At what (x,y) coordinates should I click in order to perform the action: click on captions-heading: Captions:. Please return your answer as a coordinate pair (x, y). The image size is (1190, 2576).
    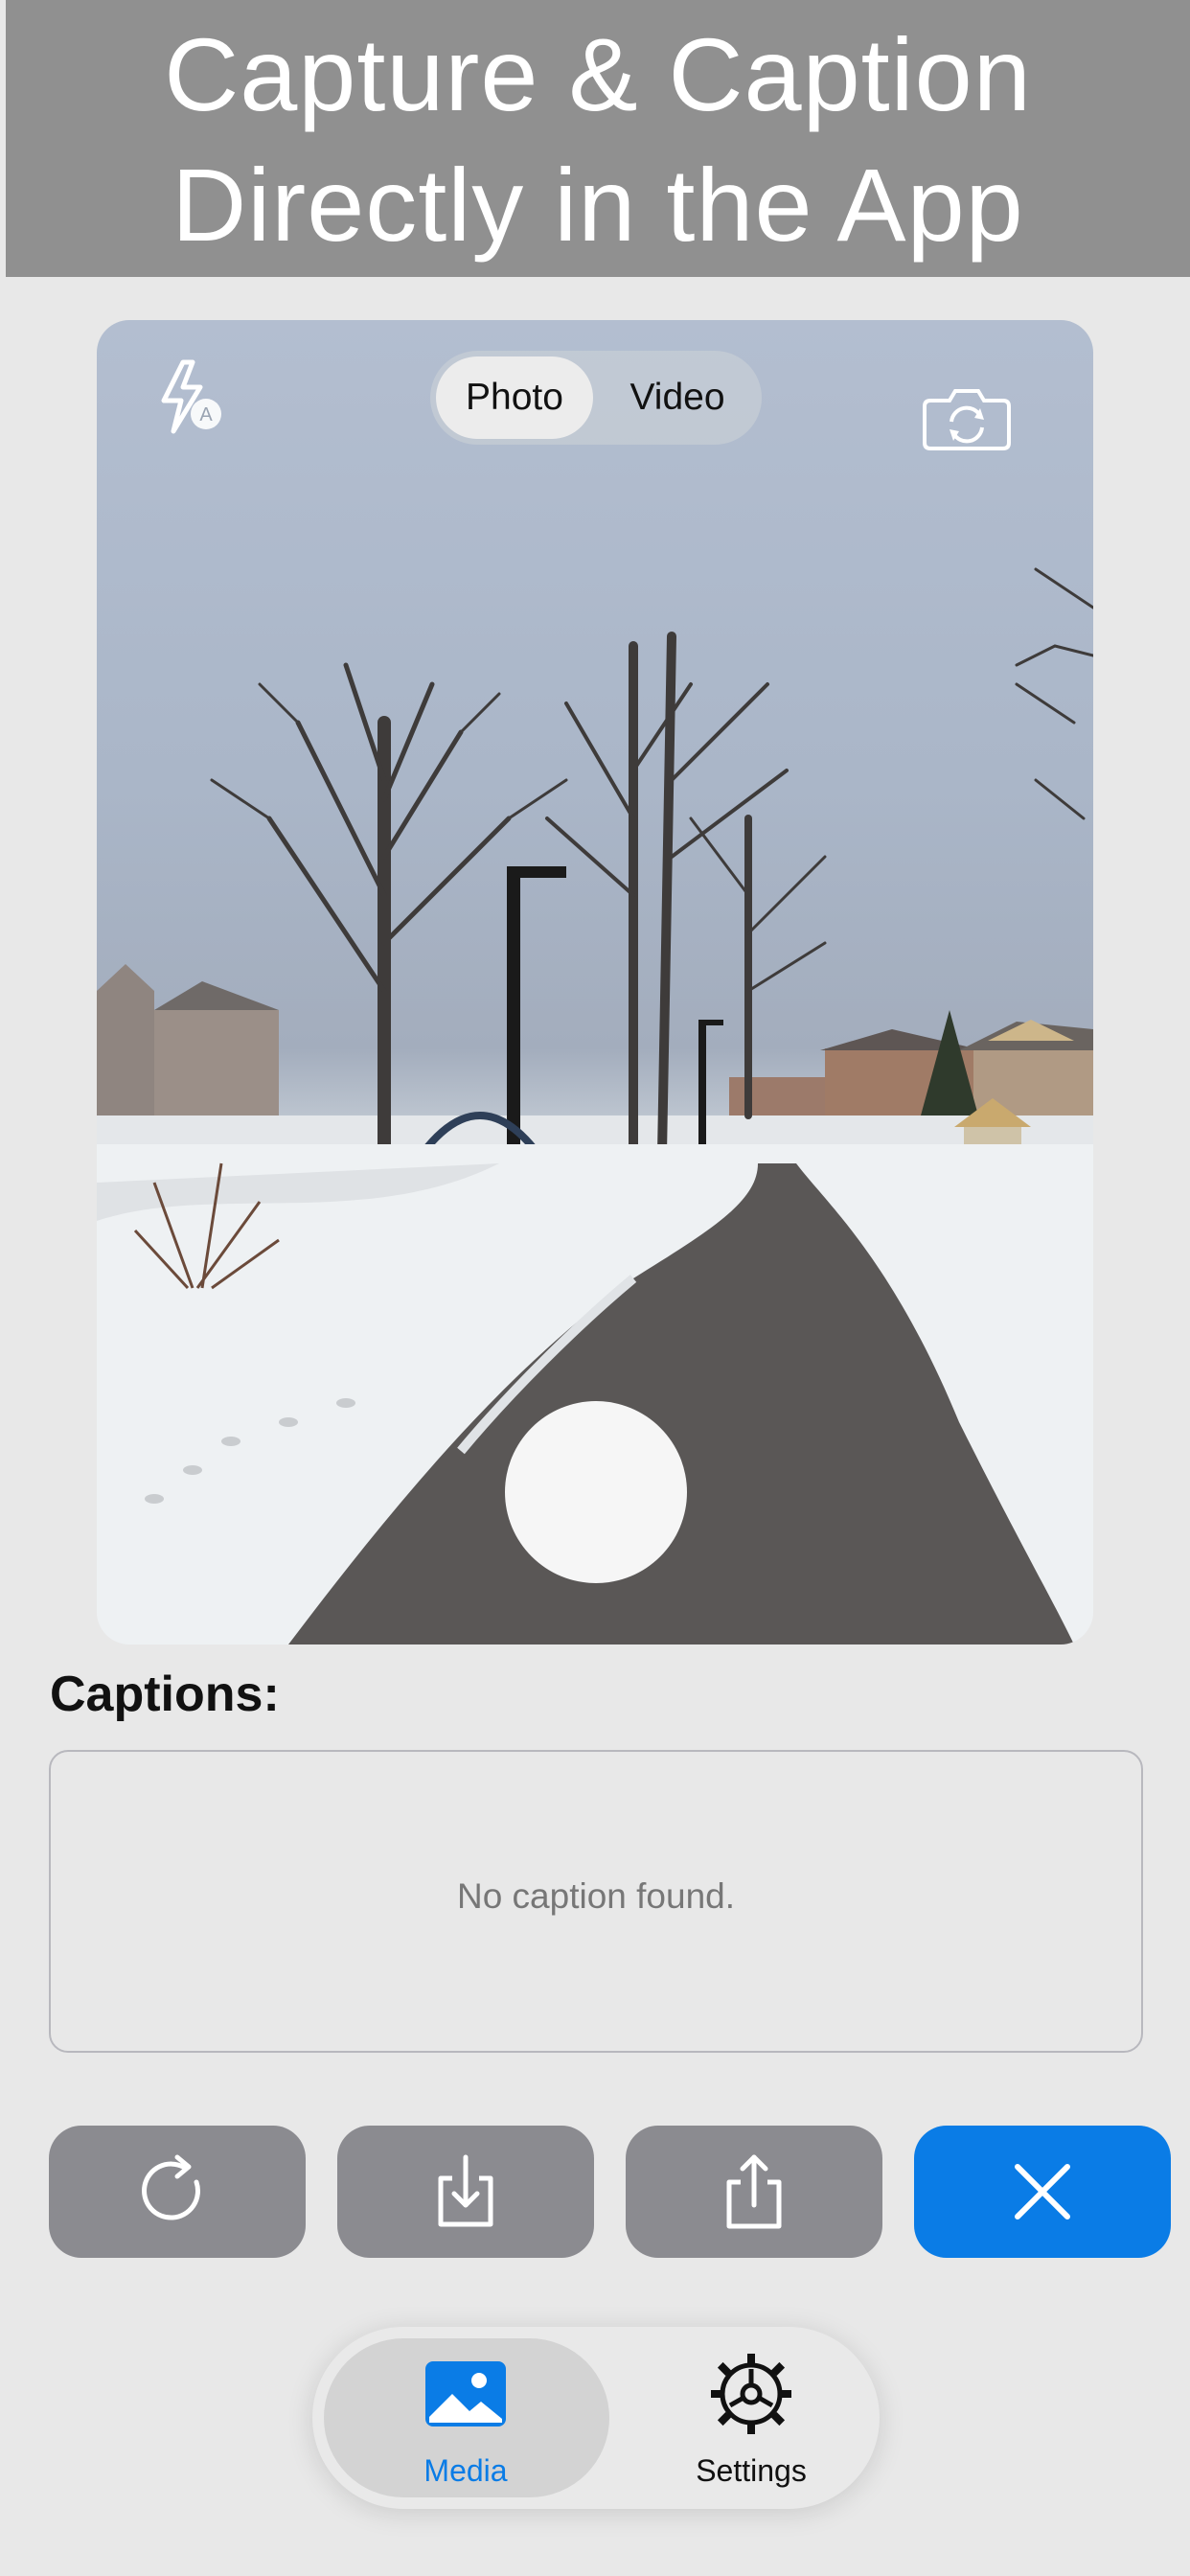
    Looking at the image, I should click on (165, 1694).